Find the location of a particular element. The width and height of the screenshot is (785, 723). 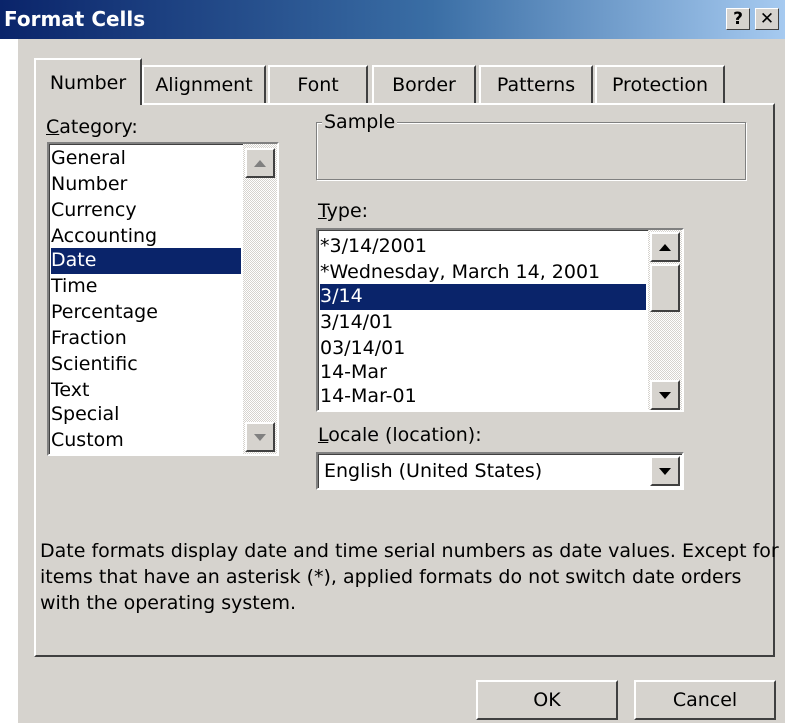

category-item-text: Text is located at coordinates (70, 391).